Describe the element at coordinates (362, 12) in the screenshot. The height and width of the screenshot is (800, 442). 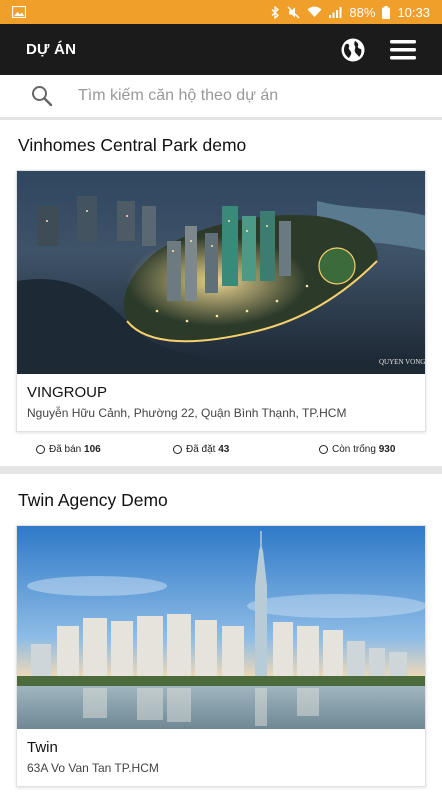
I see `battery-percentage: 88%` at that location.